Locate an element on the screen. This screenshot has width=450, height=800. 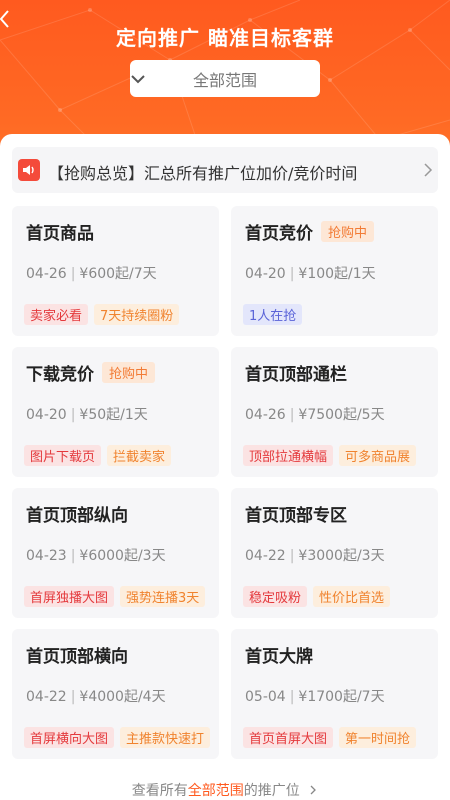
card-name: 首页大牌 is located at coordinates (279, 657).